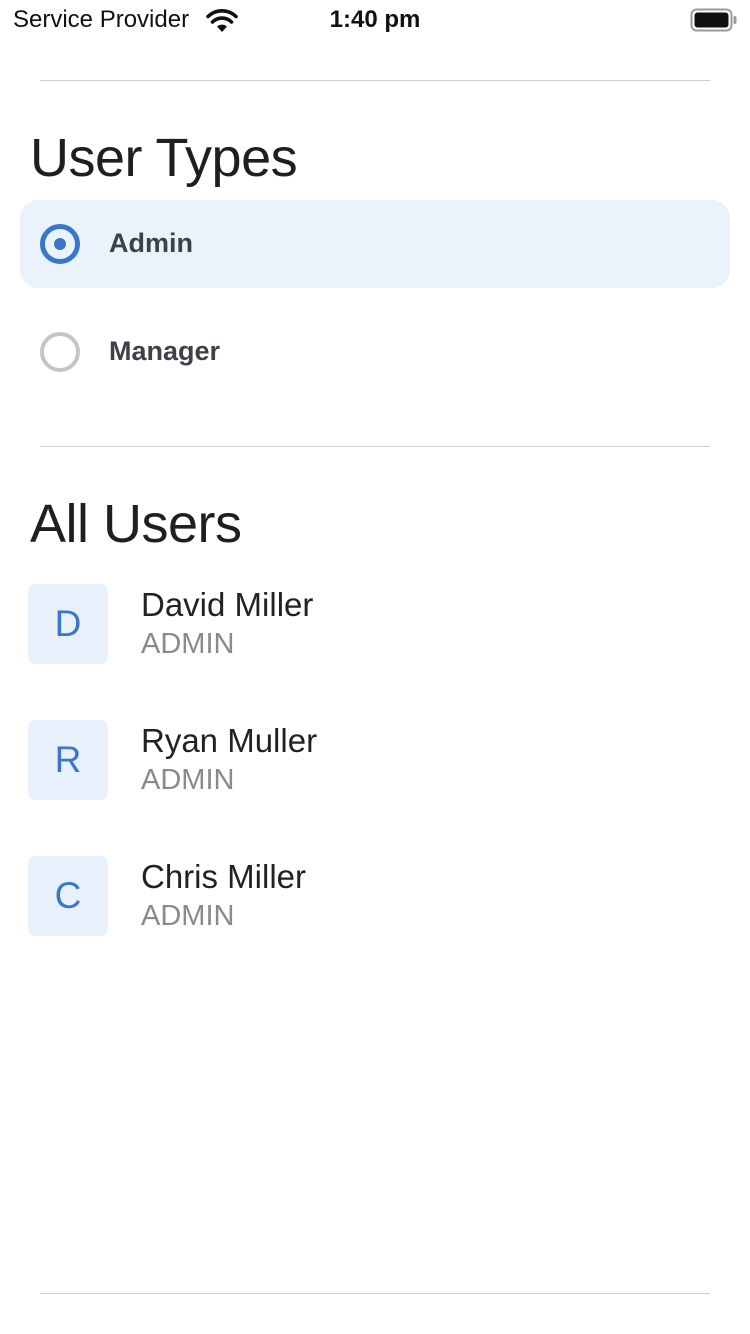  Describe the element at coordinates (60, 352) in the screenshot. I see `radio-unselected-icon` at that location.